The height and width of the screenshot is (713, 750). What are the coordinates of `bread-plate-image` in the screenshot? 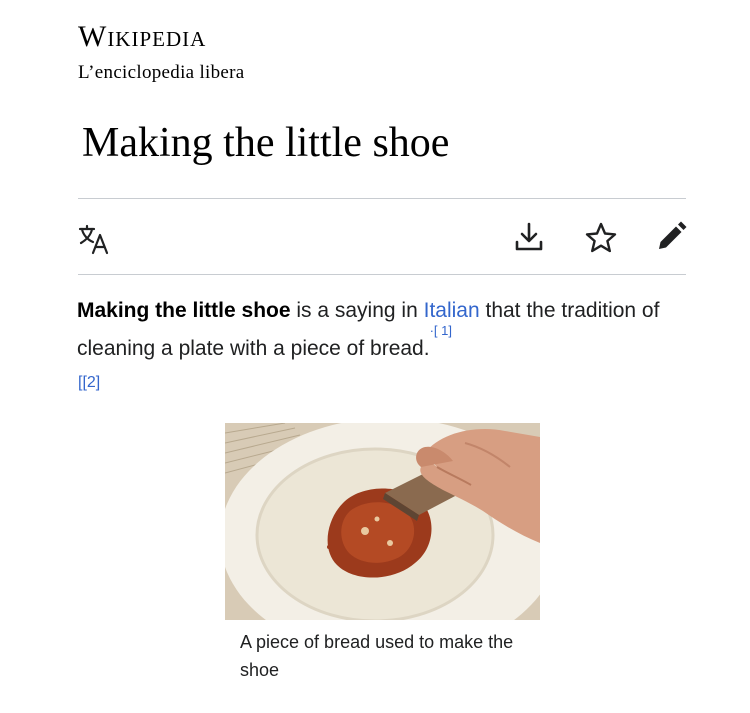 It's located at (382, 521).